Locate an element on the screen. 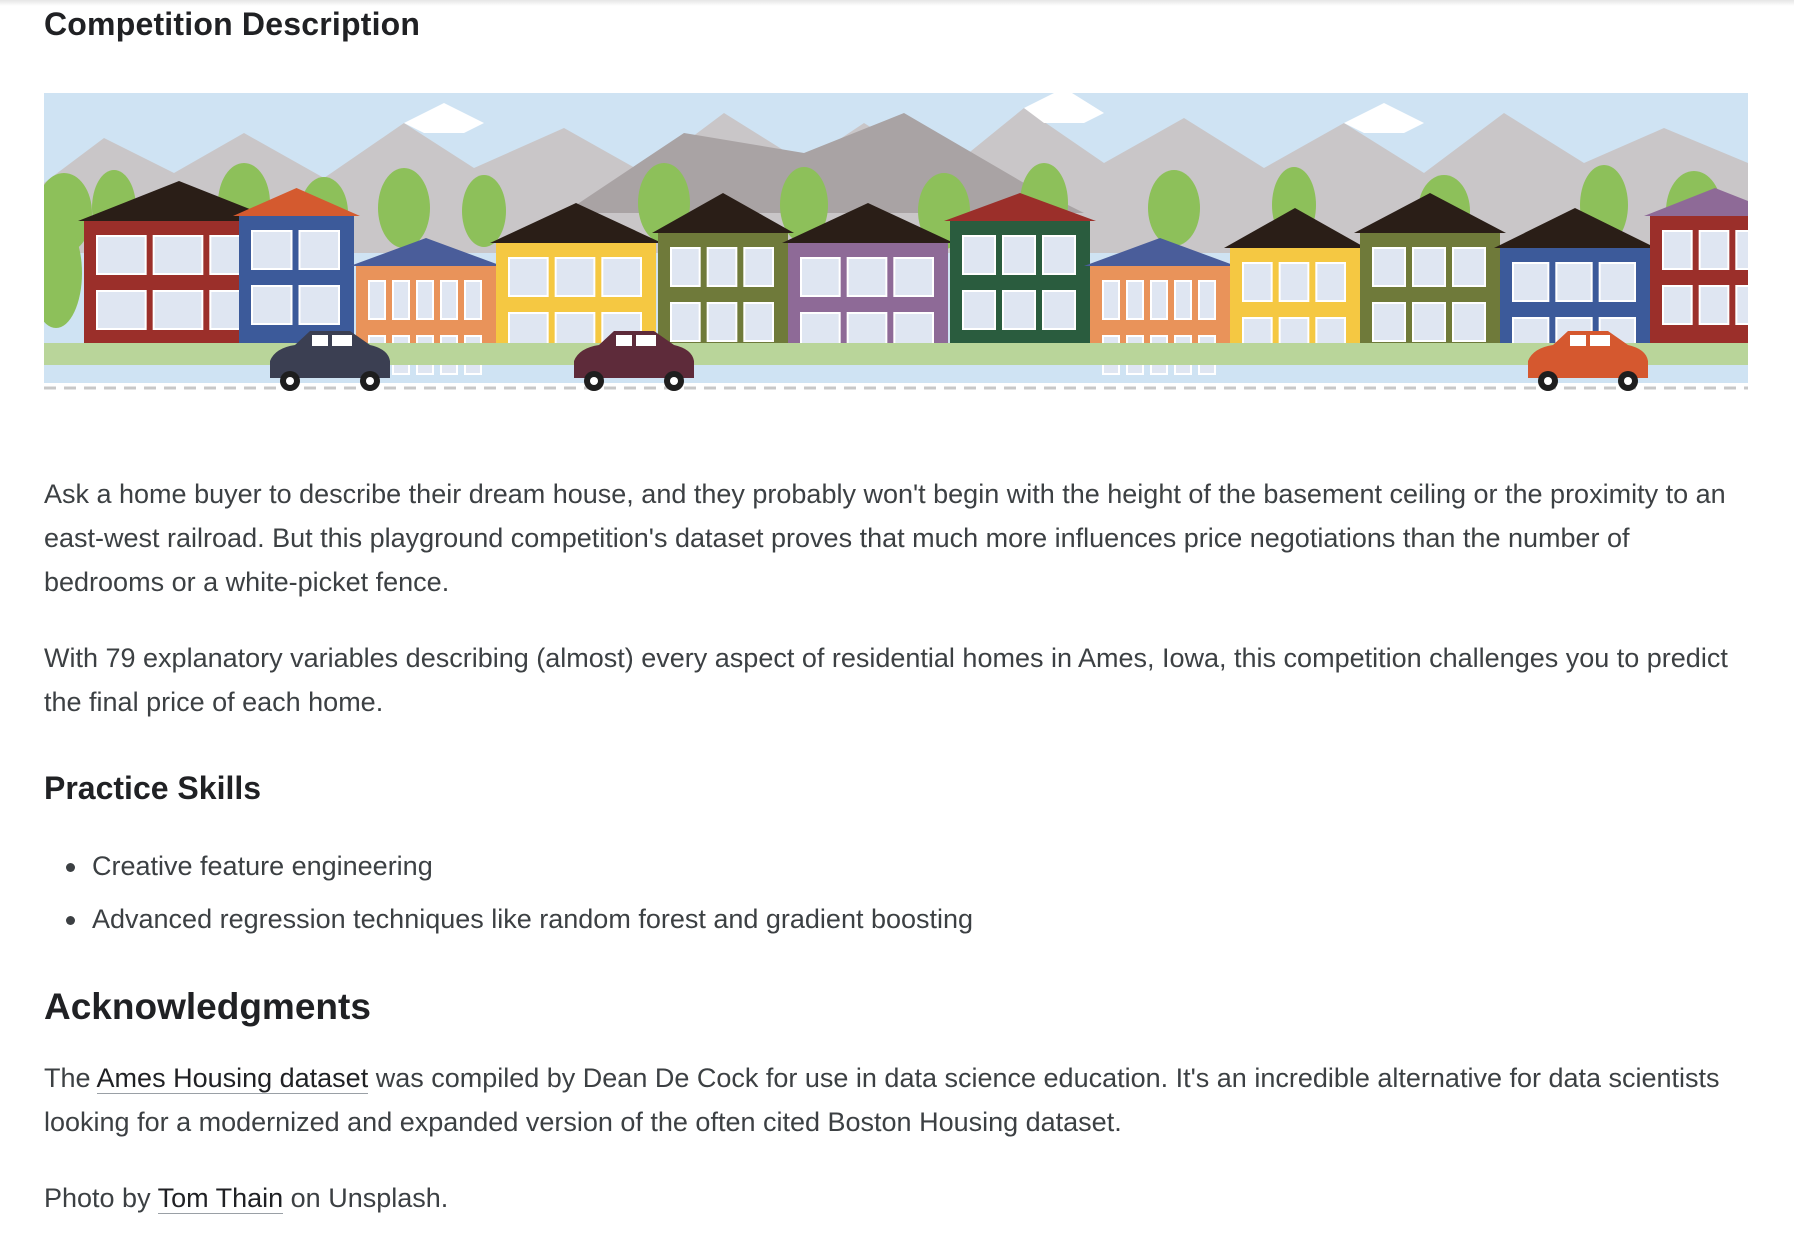 The image size is (1794, 1246). tom-thain-link: Tom Thain is located at coordinates (220, 1198).